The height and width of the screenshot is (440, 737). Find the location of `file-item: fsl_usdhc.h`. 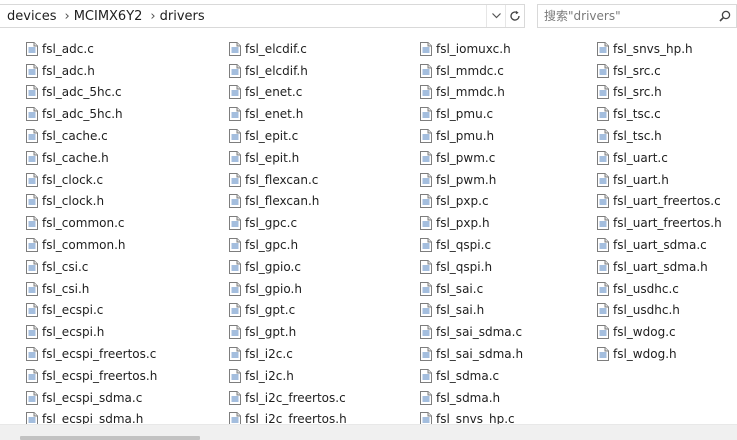

file-item: fsl_usdhc.h is located at coordinates (659, 311).